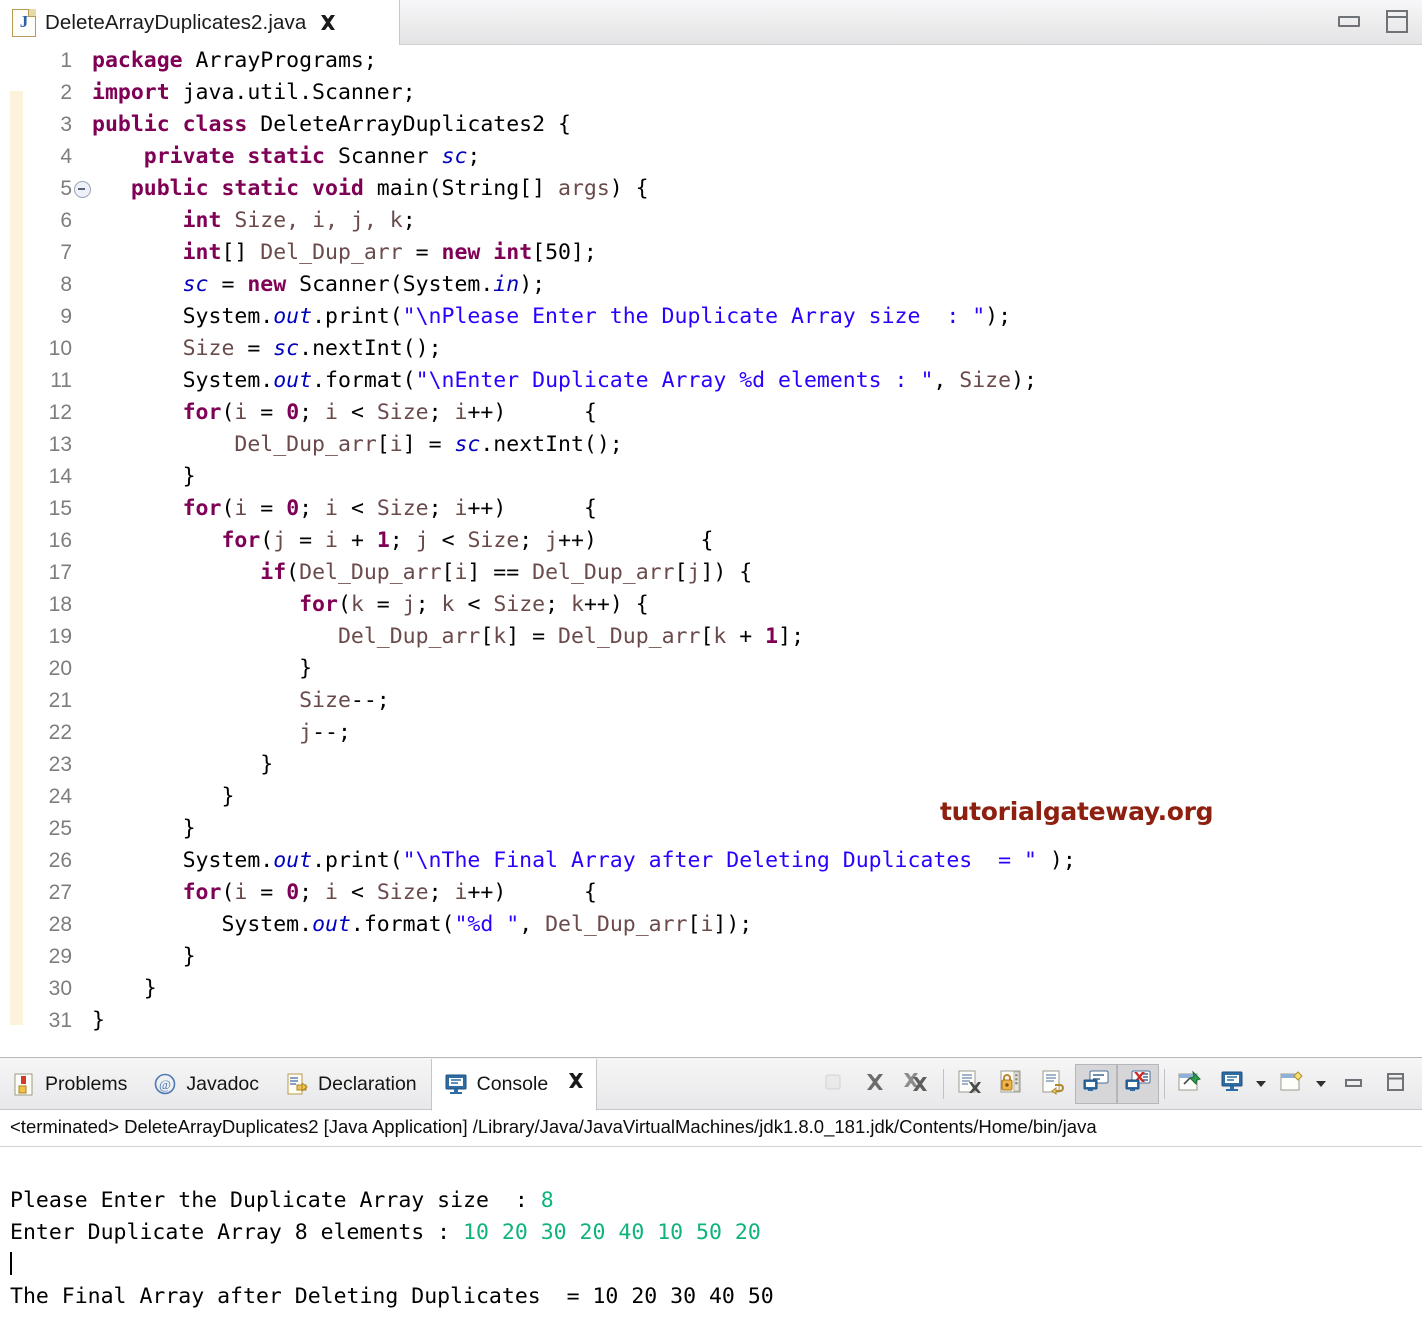 This screenshot has height=1342, width=1422. Describe the element at coordinates (357, 445) in the screenshot. I see `code-text: Del_Dup_arr[i] = sc.nextInt();` at that location.